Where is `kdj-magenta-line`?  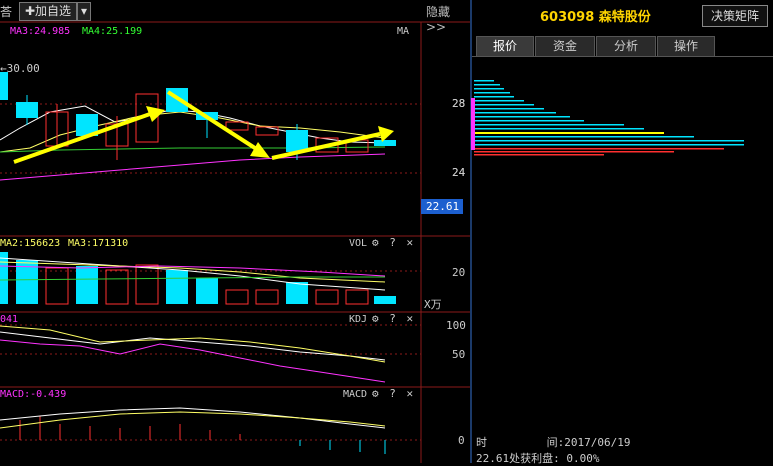 kdj-magenta-line is located at coordinates (193, 361).